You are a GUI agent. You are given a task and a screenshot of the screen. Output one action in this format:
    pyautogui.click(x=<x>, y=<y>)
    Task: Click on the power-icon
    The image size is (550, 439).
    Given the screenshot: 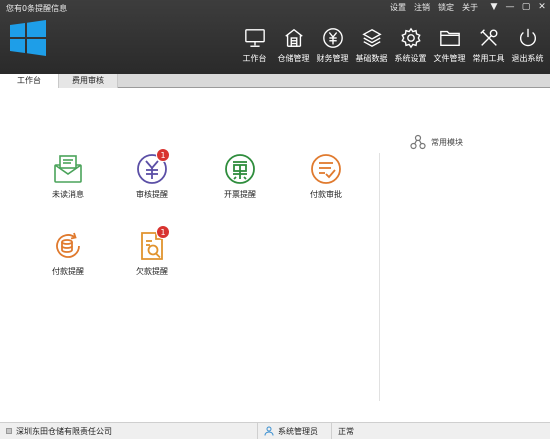 What is the action you would take?
    pyautogui.click(x=527, y=37)
    